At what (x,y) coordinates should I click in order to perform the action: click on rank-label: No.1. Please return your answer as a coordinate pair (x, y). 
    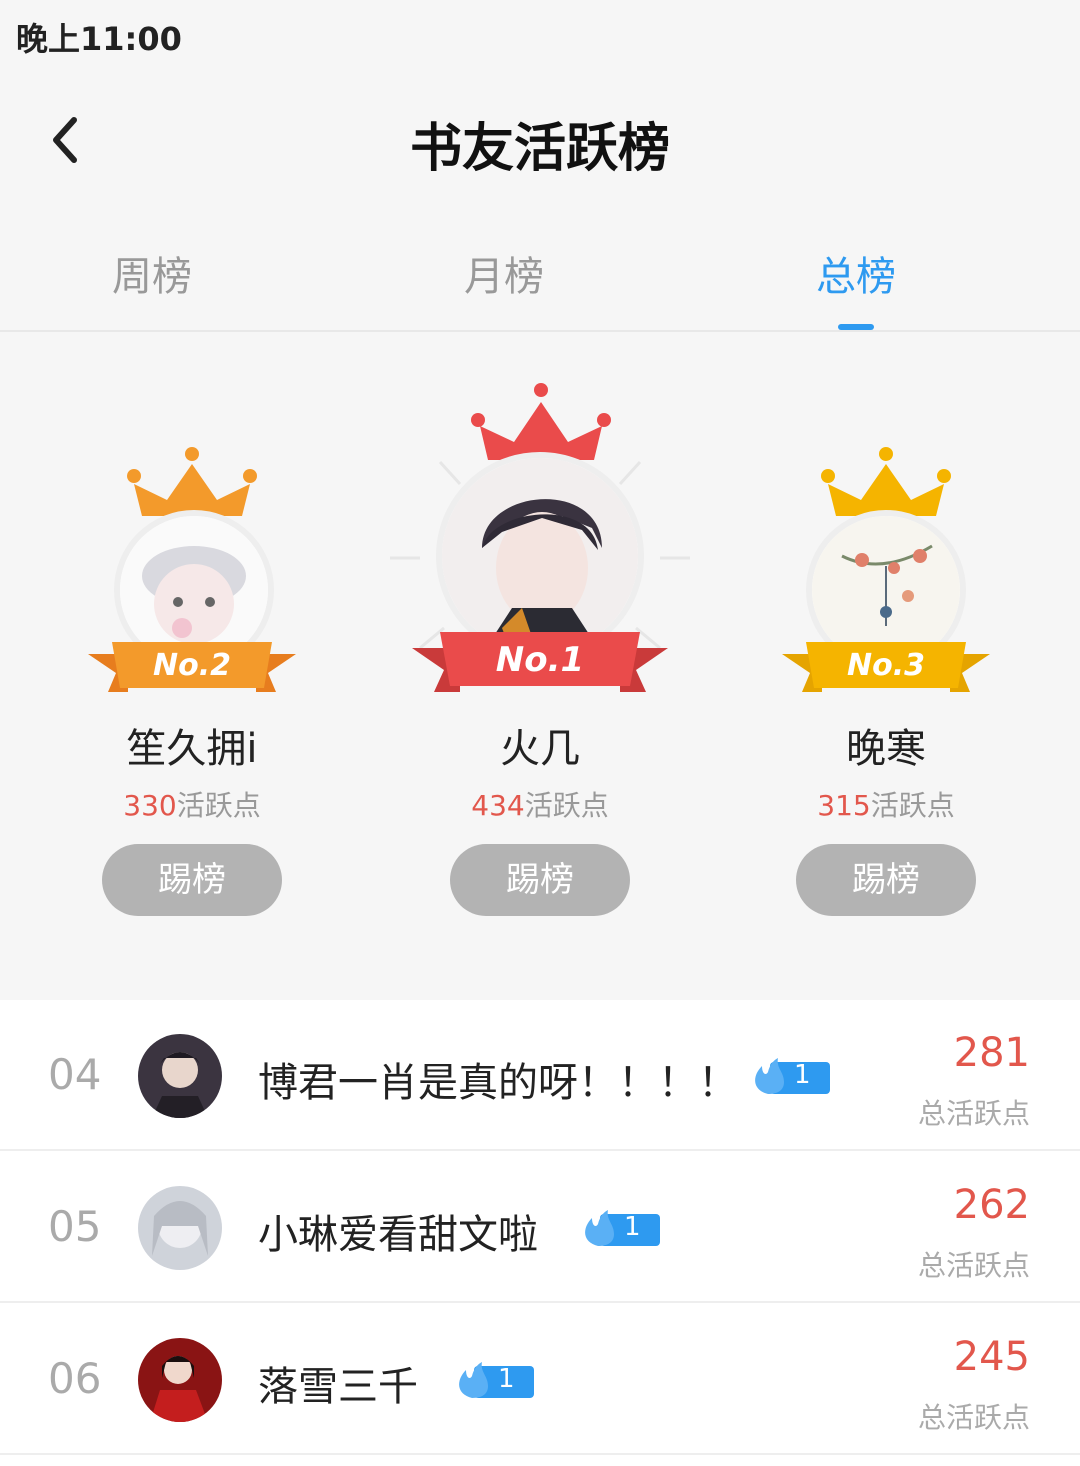
    Looking at the image, I should click on (540, 660).